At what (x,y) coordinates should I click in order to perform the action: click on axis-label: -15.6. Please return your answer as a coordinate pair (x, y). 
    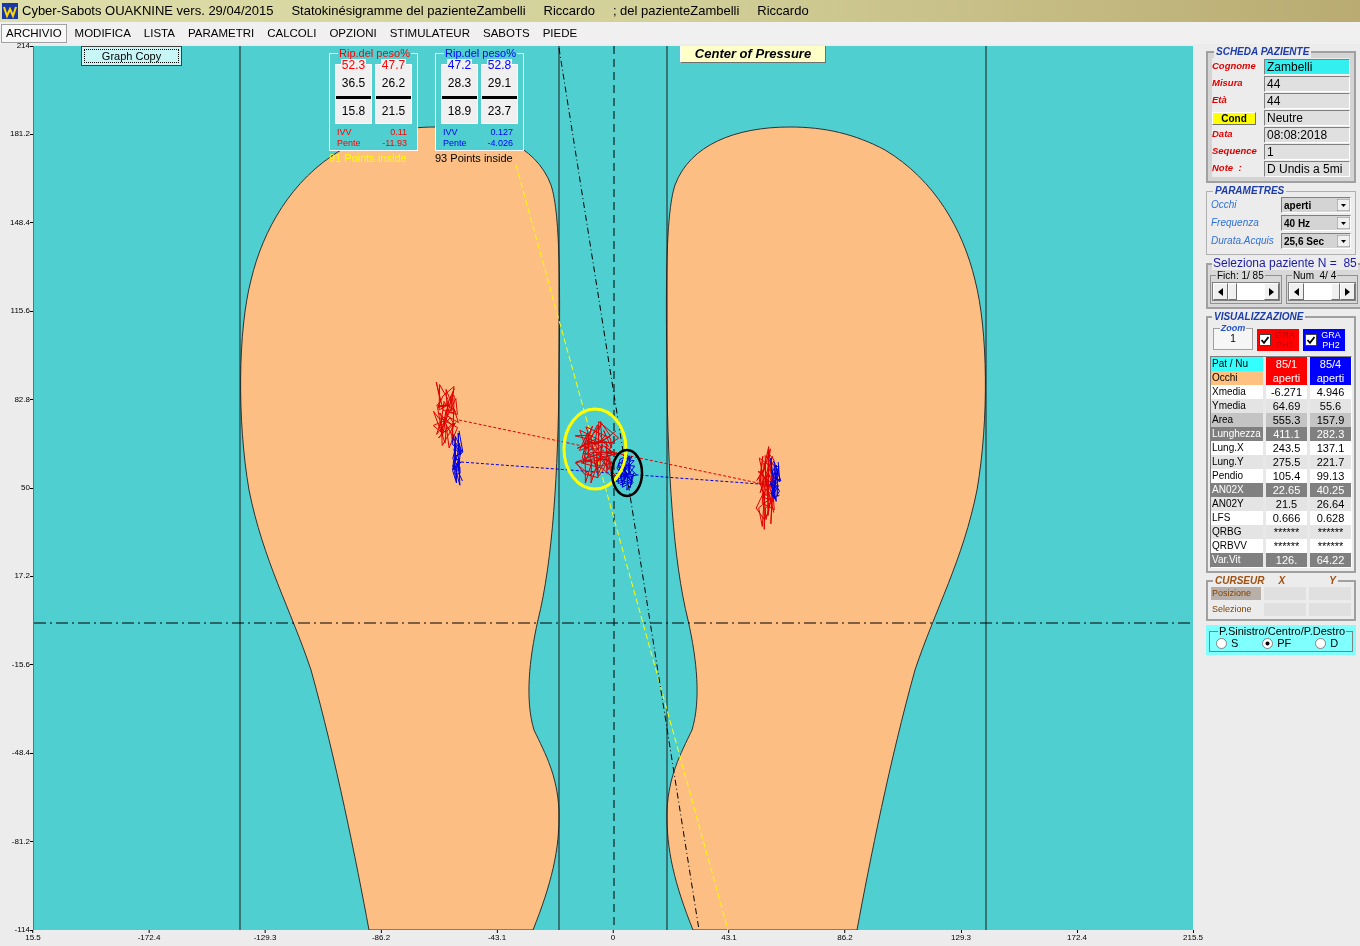
    Looking at the image, I should click on (20, 664).